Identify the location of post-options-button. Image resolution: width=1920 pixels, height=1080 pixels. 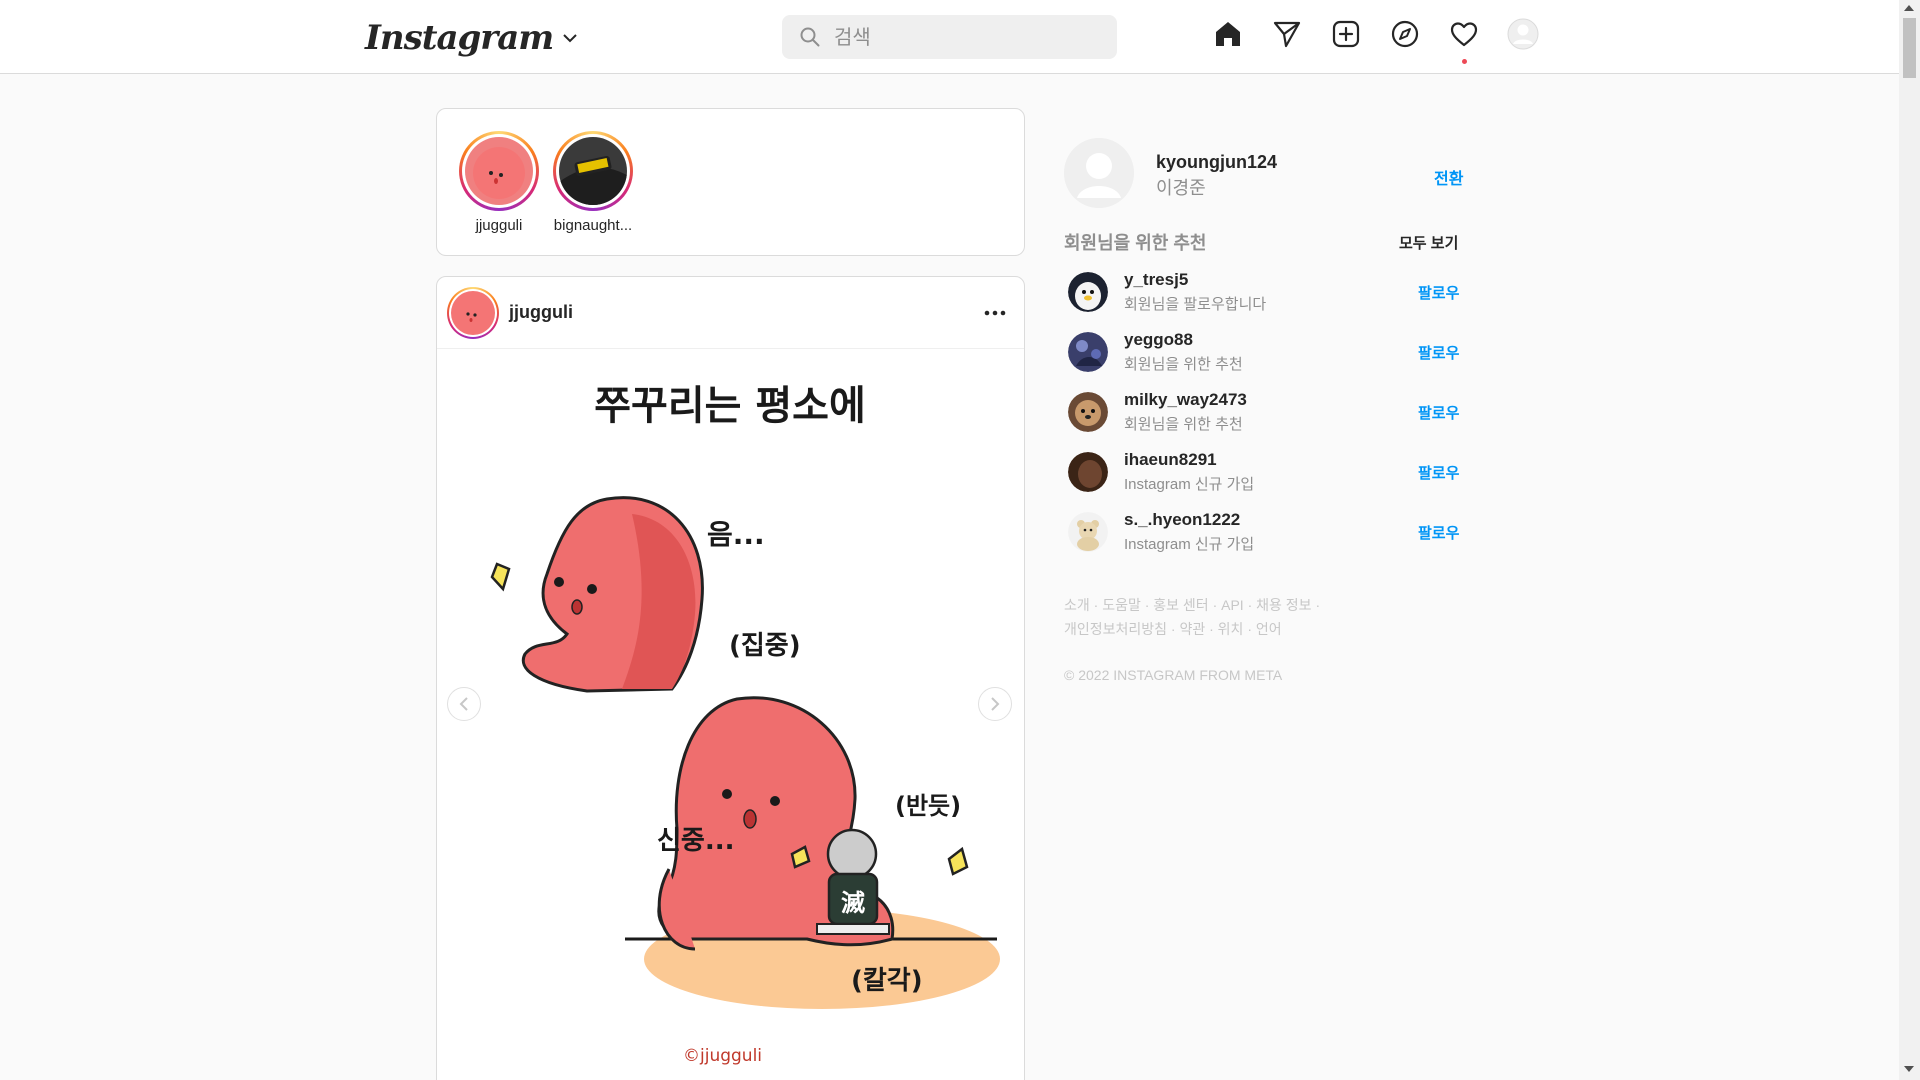
(995, 312).